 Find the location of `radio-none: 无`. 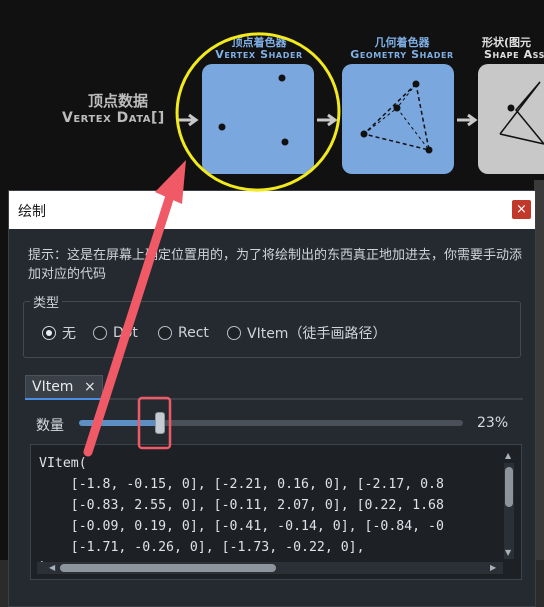

radio-none: 无 is located at coordinates (59, 333).